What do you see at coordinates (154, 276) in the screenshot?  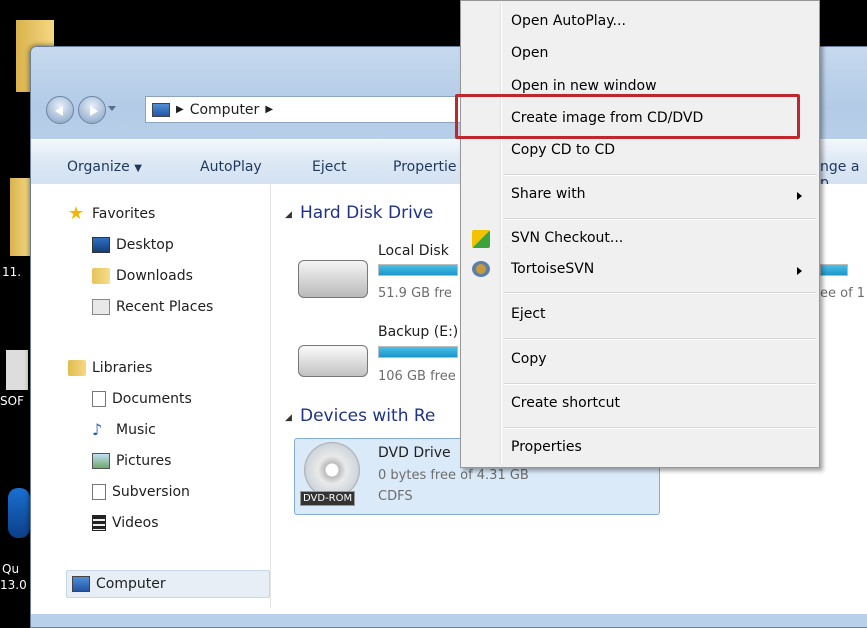 I see `sidebar-label: Downloads` at bounding box center [154, 276].